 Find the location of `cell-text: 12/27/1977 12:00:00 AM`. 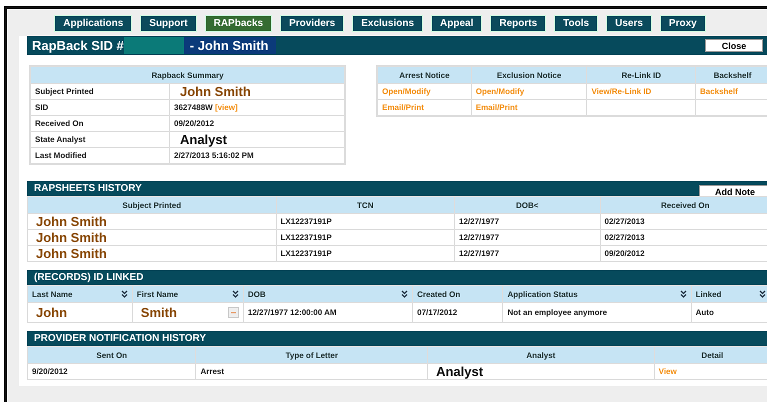

cell-text: 12/27/1977 12:00:00 AM is located at coordinates (292, 312).